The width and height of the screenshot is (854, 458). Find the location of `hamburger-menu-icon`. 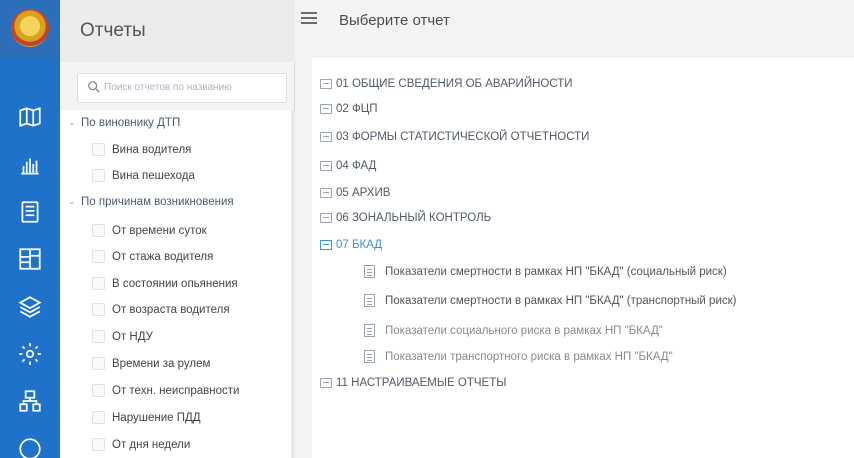

hamburger-menu-icon is located at coordinates (309, 19).